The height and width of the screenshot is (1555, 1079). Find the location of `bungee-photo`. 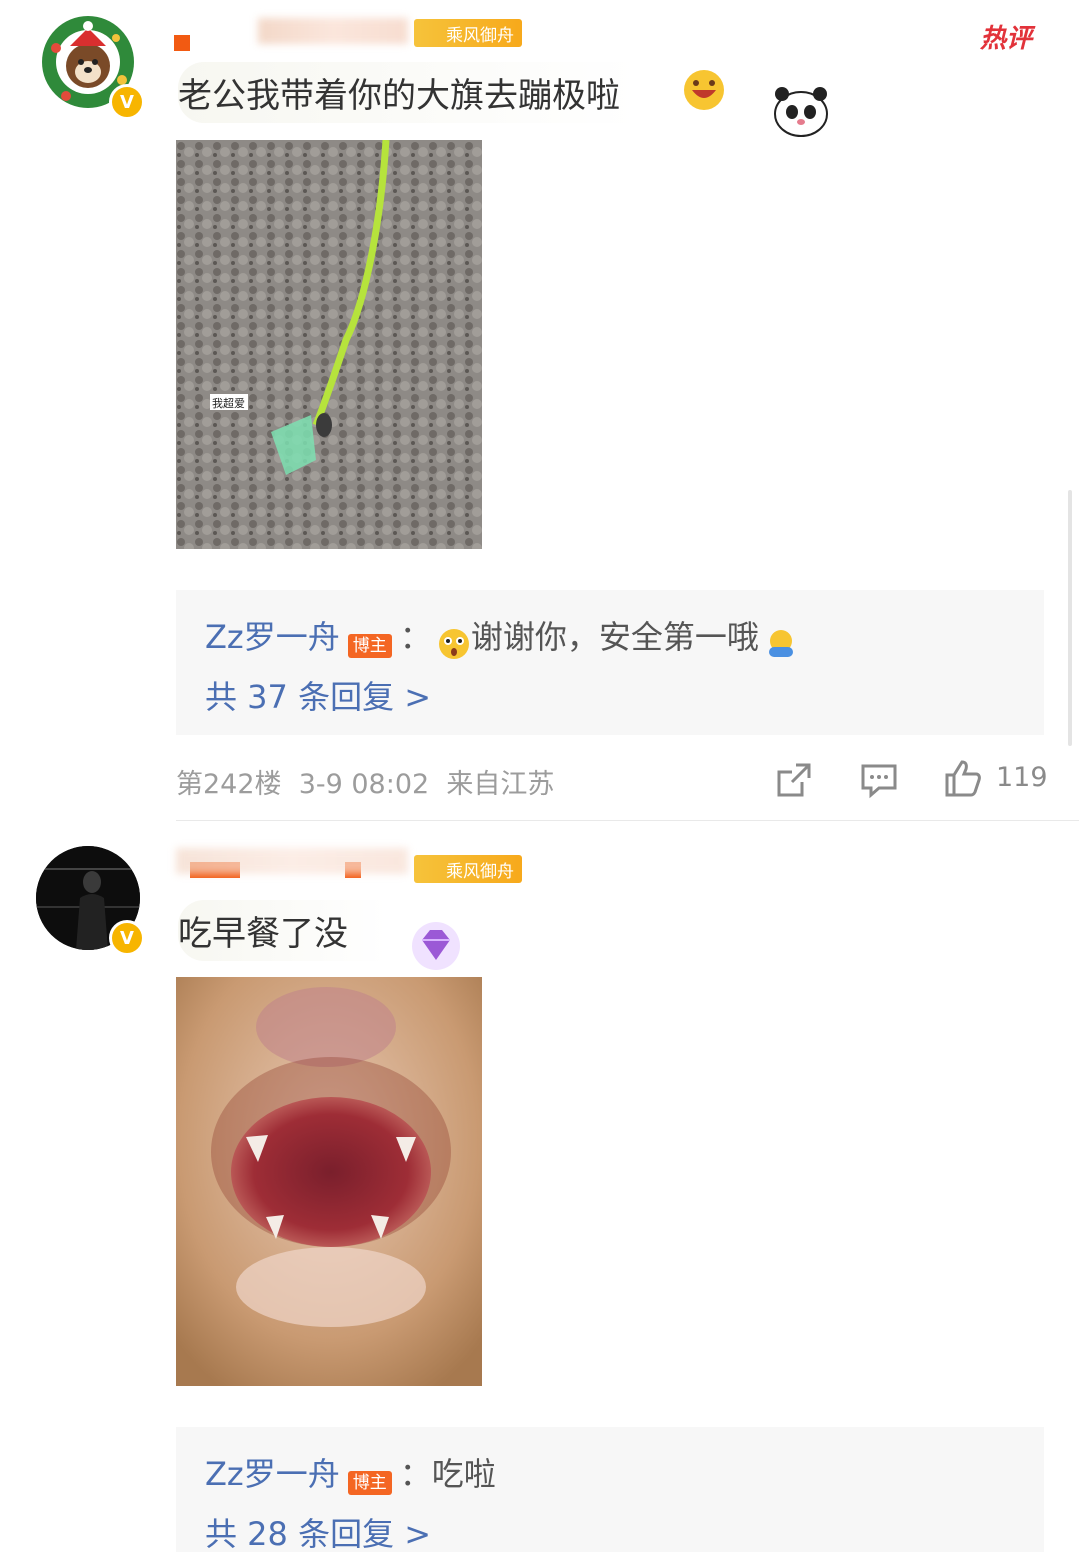

bungee-photo is located at coordinates (329, 344).